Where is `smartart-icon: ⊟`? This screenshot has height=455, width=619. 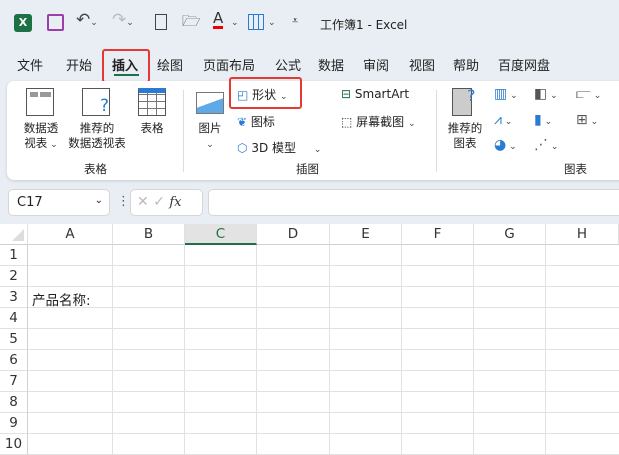
smartart-icon: ⊟ is located at coordinates (346, 94).